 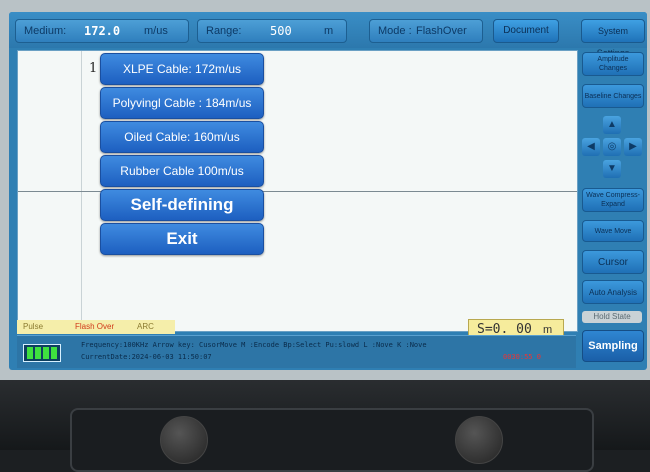 What do you see at coordinates (613, 38) in the screenshot?
I see `system-settings-button: System Settings` at bounding box center [613, 38].